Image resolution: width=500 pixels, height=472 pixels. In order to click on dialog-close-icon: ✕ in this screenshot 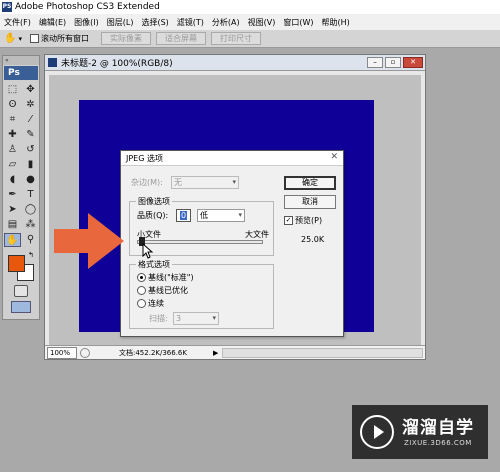, I will do `click(334, 157)`.